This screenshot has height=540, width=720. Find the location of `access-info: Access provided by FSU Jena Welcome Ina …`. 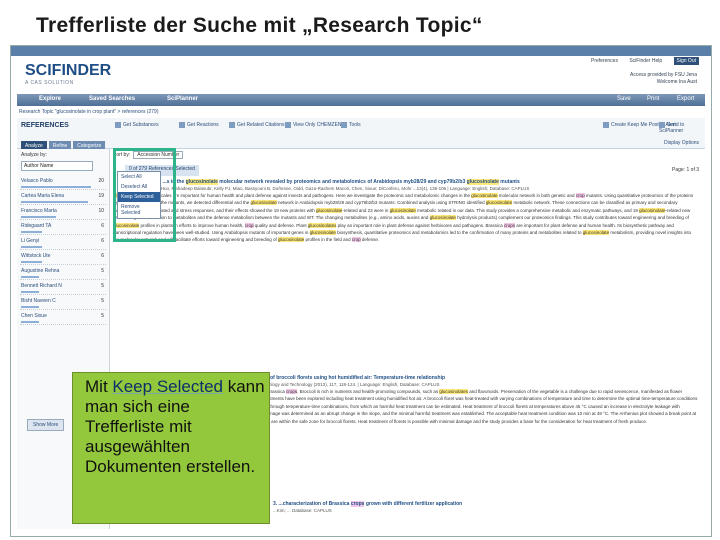

access-info: Access provided by FSU Jena Welcome Ina … is located at coordinates (663, 79).